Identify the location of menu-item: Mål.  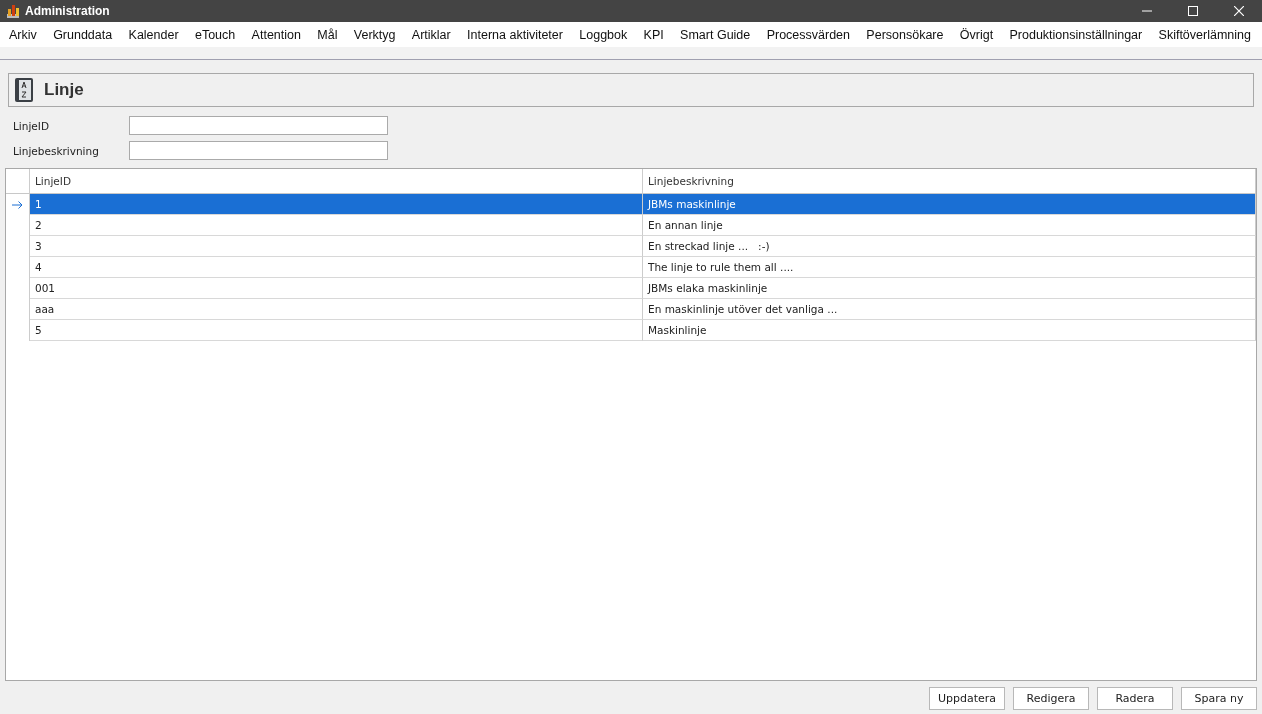
(327, 34).